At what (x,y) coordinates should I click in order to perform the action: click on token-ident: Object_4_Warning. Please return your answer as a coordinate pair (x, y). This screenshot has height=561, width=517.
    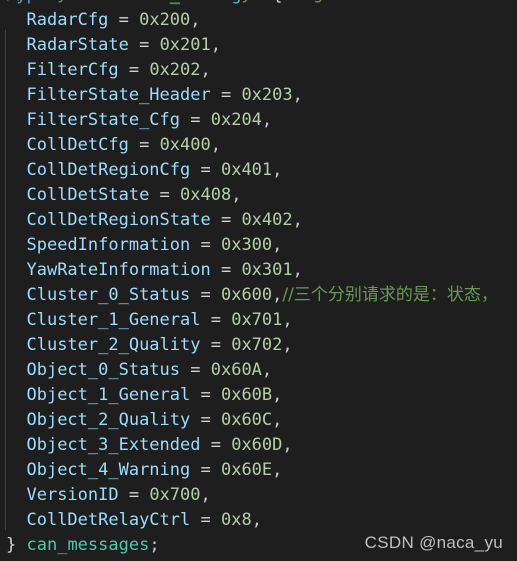
    Looking at the image, I should click on (108, 470).